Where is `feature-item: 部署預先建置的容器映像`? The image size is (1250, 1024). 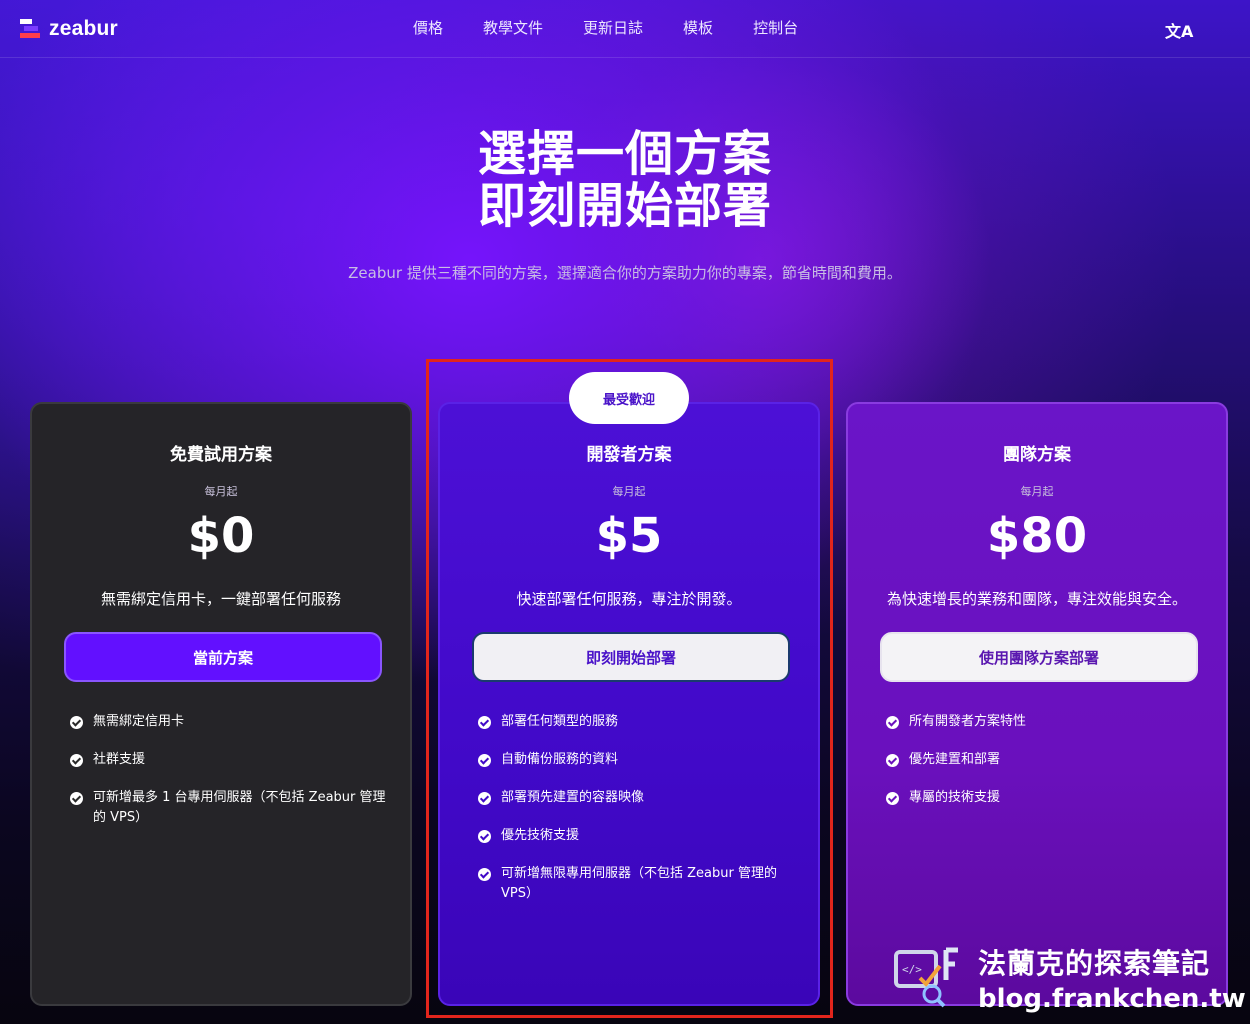 feature-item: 部署預先建置的容器映像 is located at coordinates (638, 798).